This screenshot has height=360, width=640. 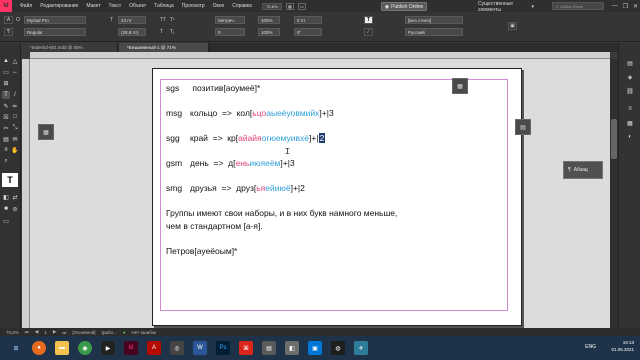 I want to click on swatches-panel-icon: ▦, so click(x=630, y=123).